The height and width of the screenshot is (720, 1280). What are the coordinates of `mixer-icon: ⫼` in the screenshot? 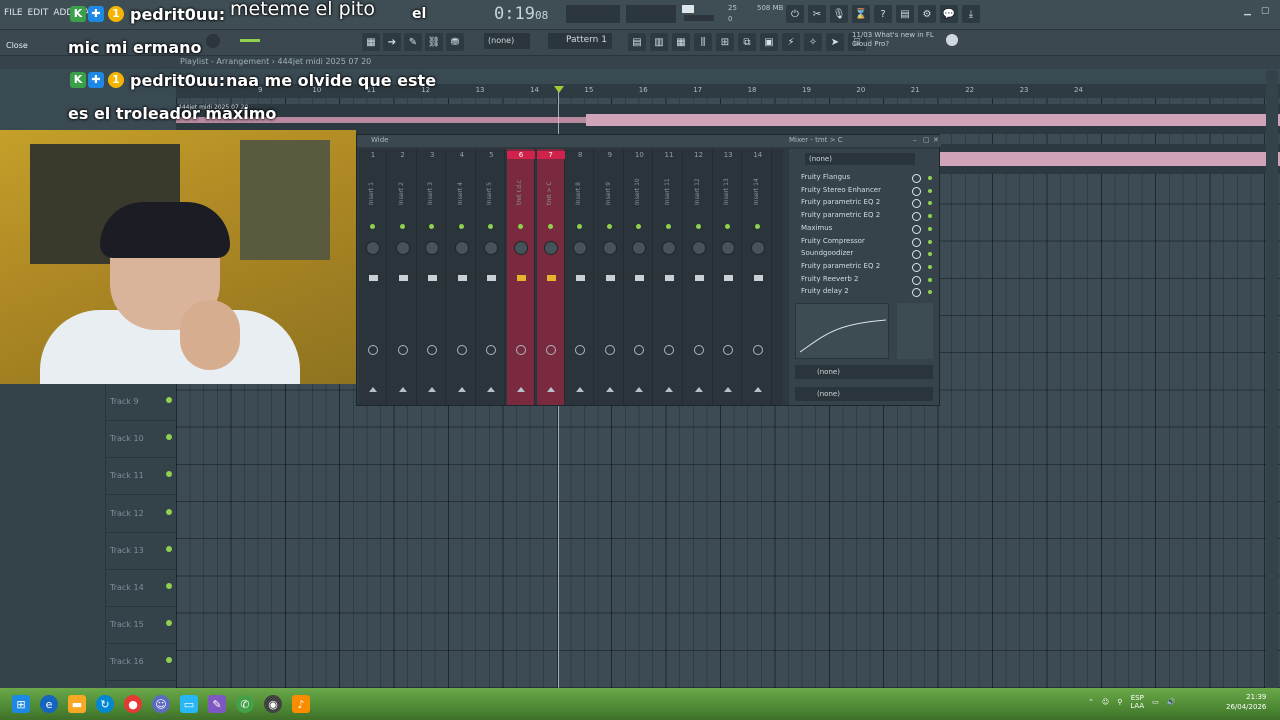 It's located at (703, 42).